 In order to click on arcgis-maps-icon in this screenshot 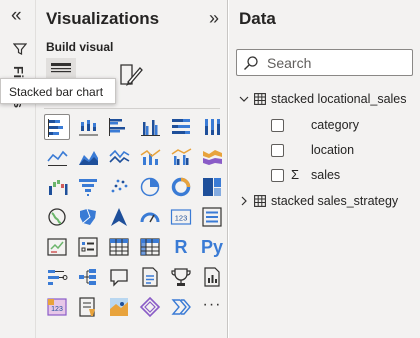, I will do `click(119, 307)`.